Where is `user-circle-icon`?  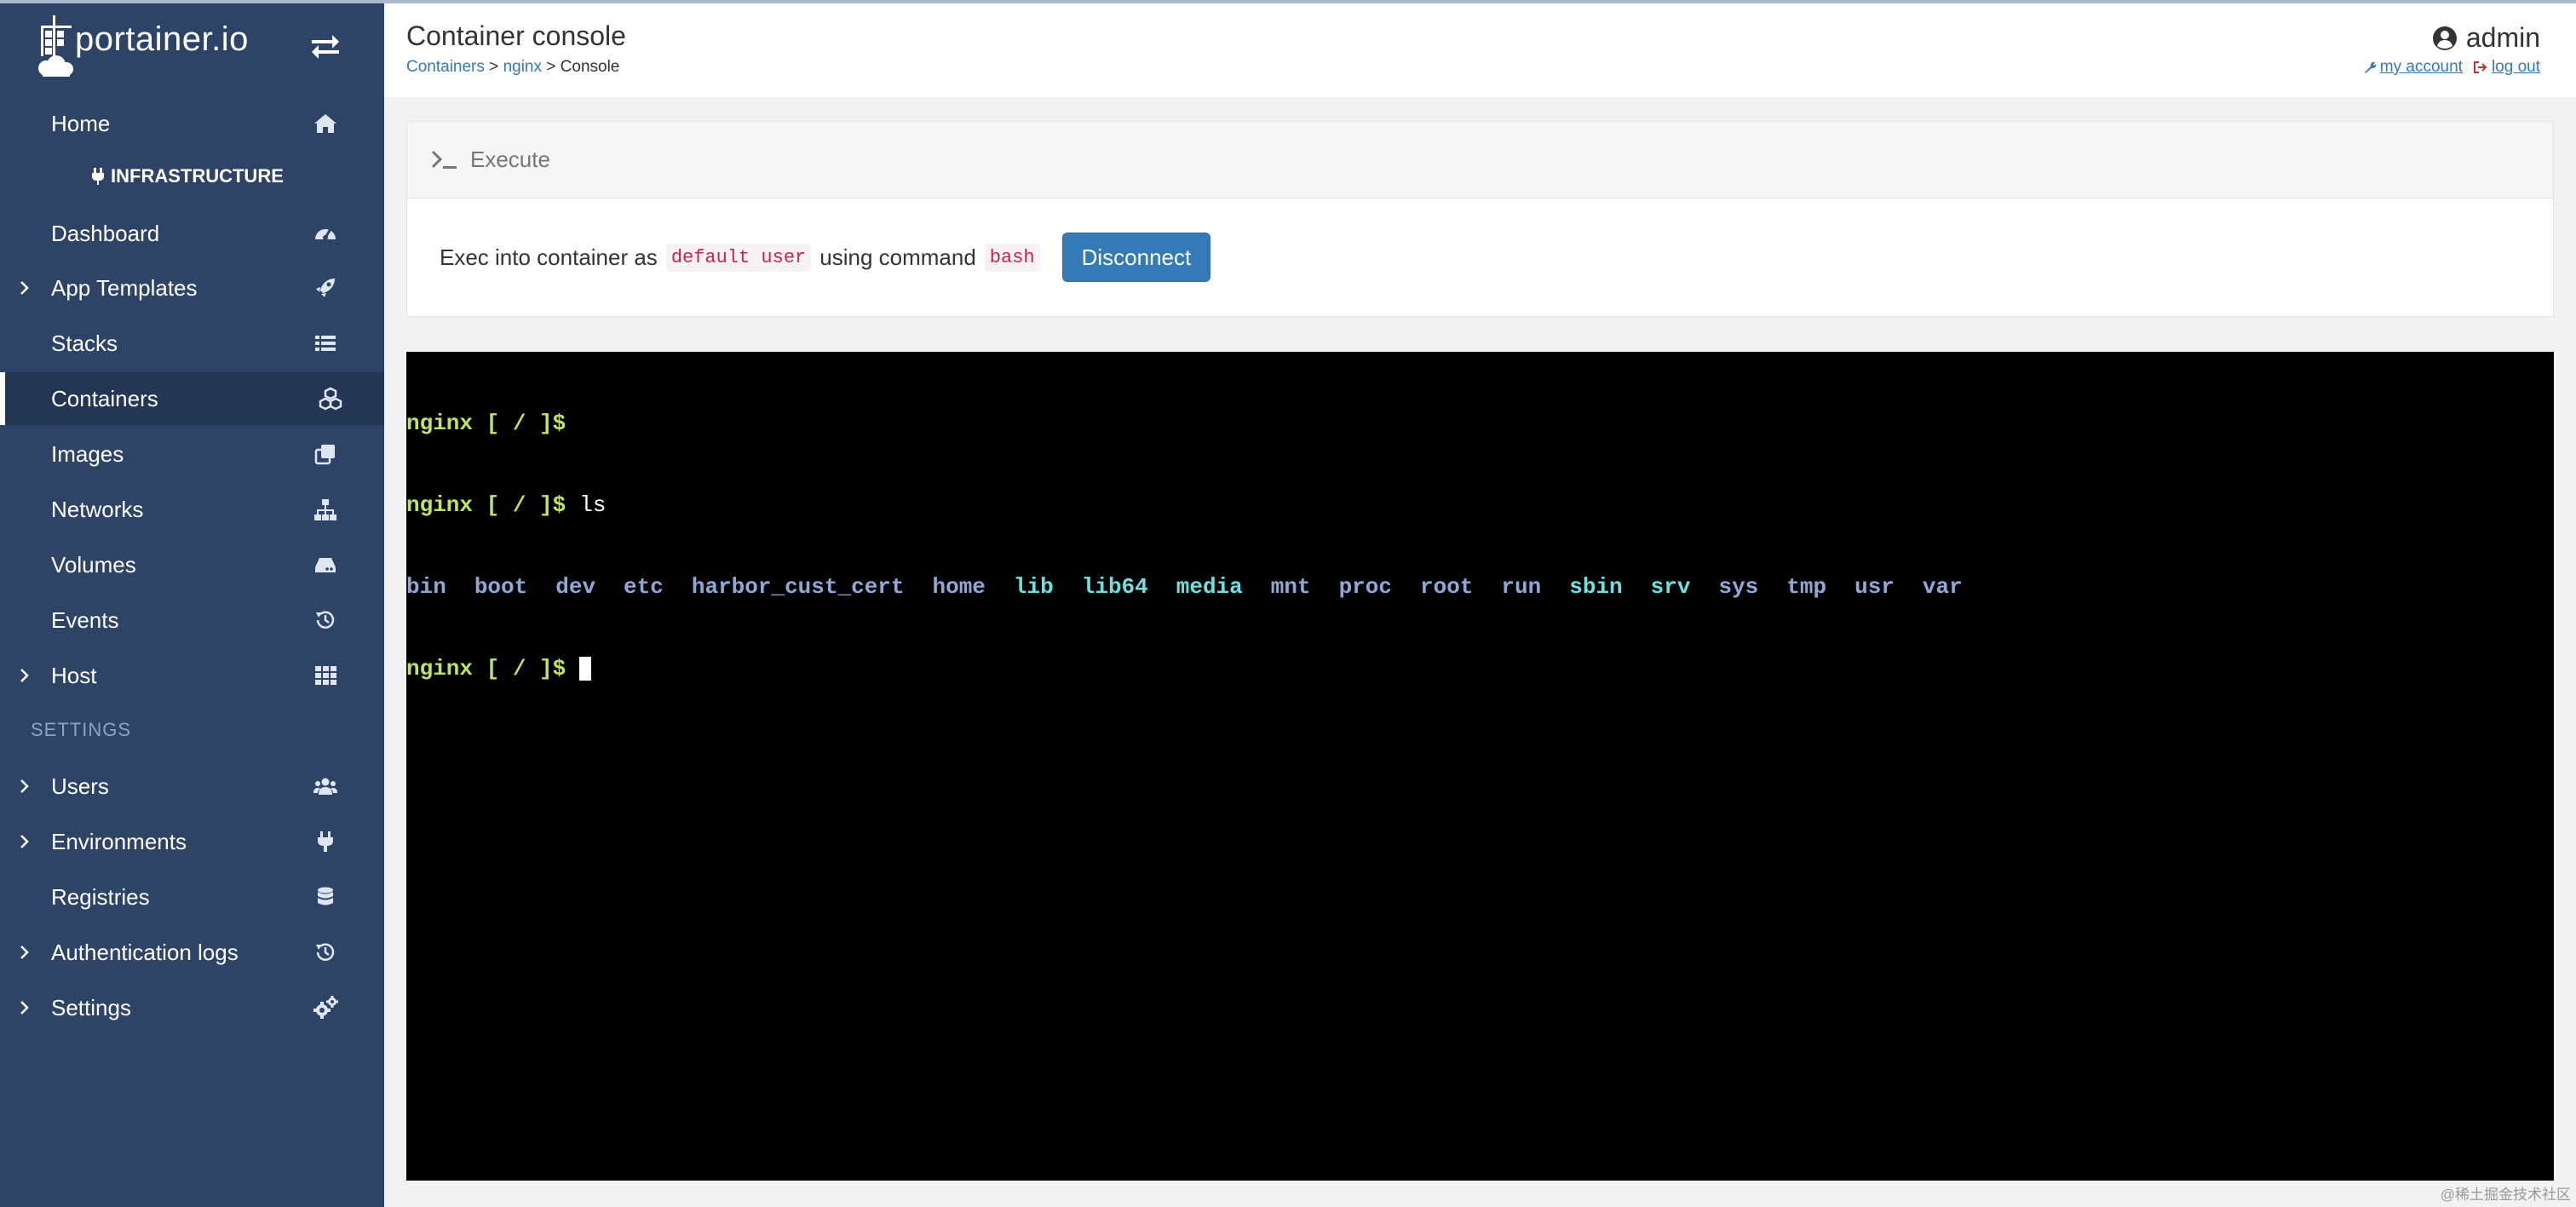 user-circle-icon is located at coordinates (2445, 38).